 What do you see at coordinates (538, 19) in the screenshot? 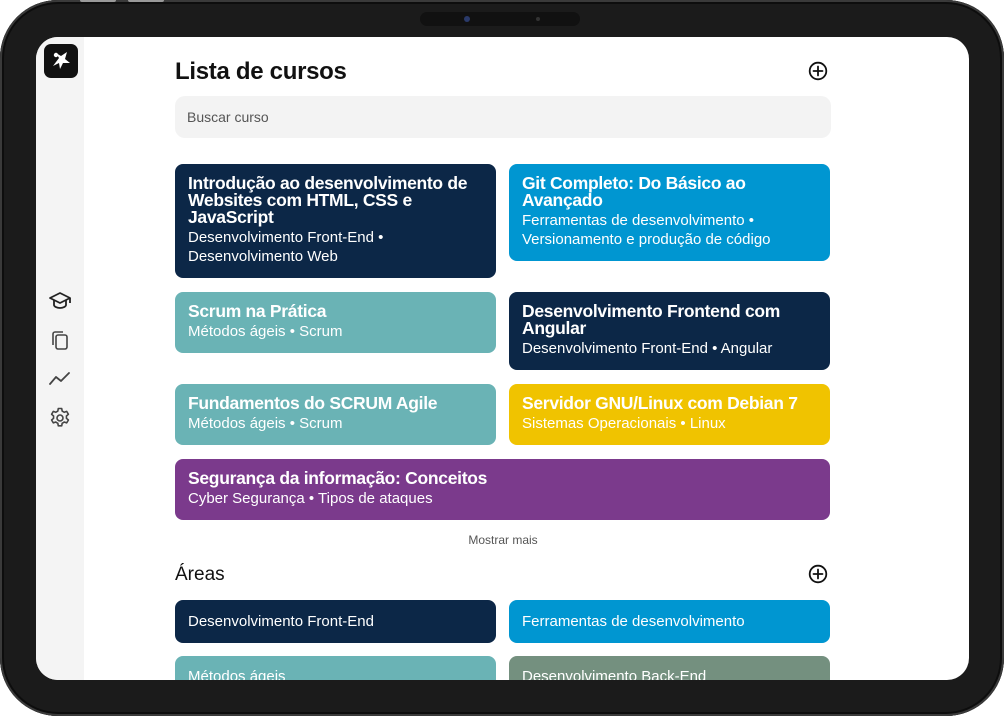
I see `light-sensor` at bounding box center [538, 19].